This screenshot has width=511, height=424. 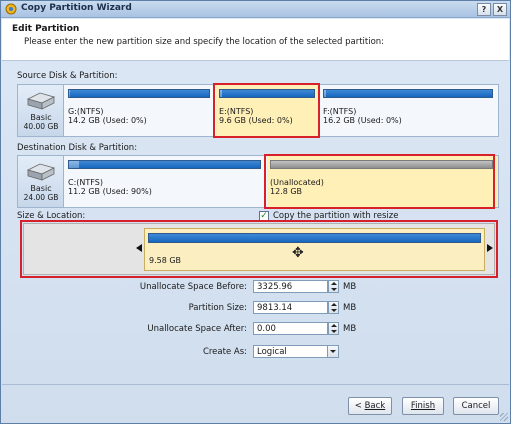 I want to click on source-partition-g: G:(NTFS) 14.2 GB (Used: 0%), so click(x=140, y=110).